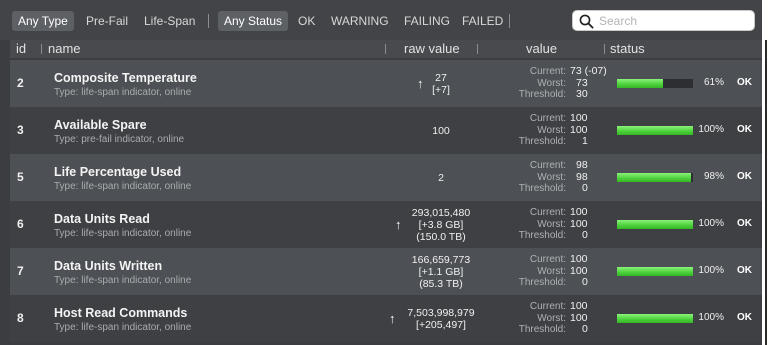 The height and width of the screenshot is (345, 770). Describe the element at coordinates (627, 49) in the screenshot. I see `column-header-status: status` at that location.